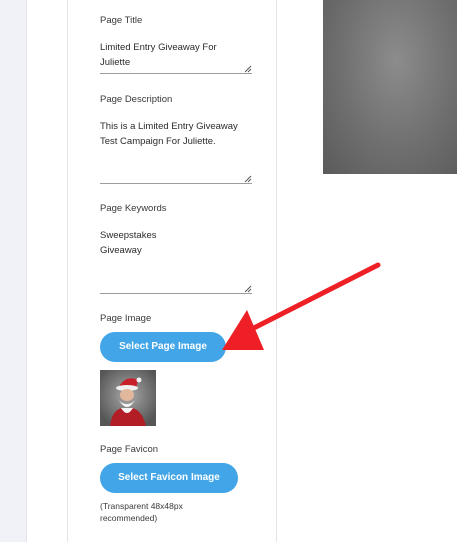 This screenshot has width=457, height=542. What do you see at coordinates (163, 347) in the screenshot?
I see `select-page-image-button: Select Page Image` at bounding box center [163, 347].